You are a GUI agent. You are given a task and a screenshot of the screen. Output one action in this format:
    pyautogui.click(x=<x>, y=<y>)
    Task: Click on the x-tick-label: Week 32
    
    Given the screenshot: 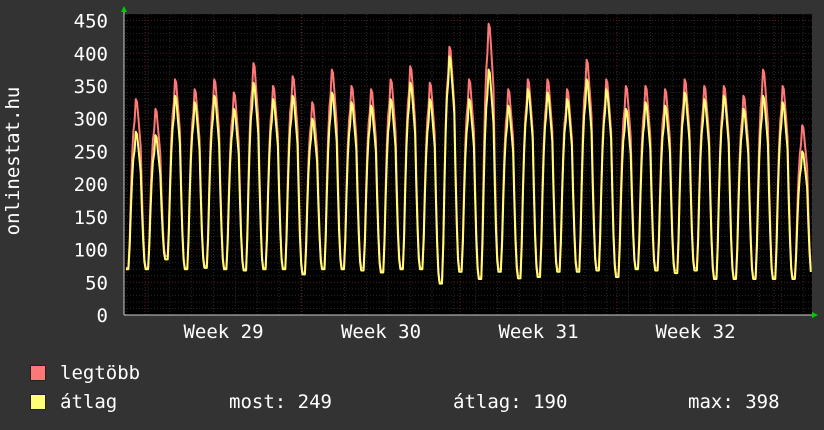 What is the action you would take?
    pyautogui.click(x=695, y=332)
    